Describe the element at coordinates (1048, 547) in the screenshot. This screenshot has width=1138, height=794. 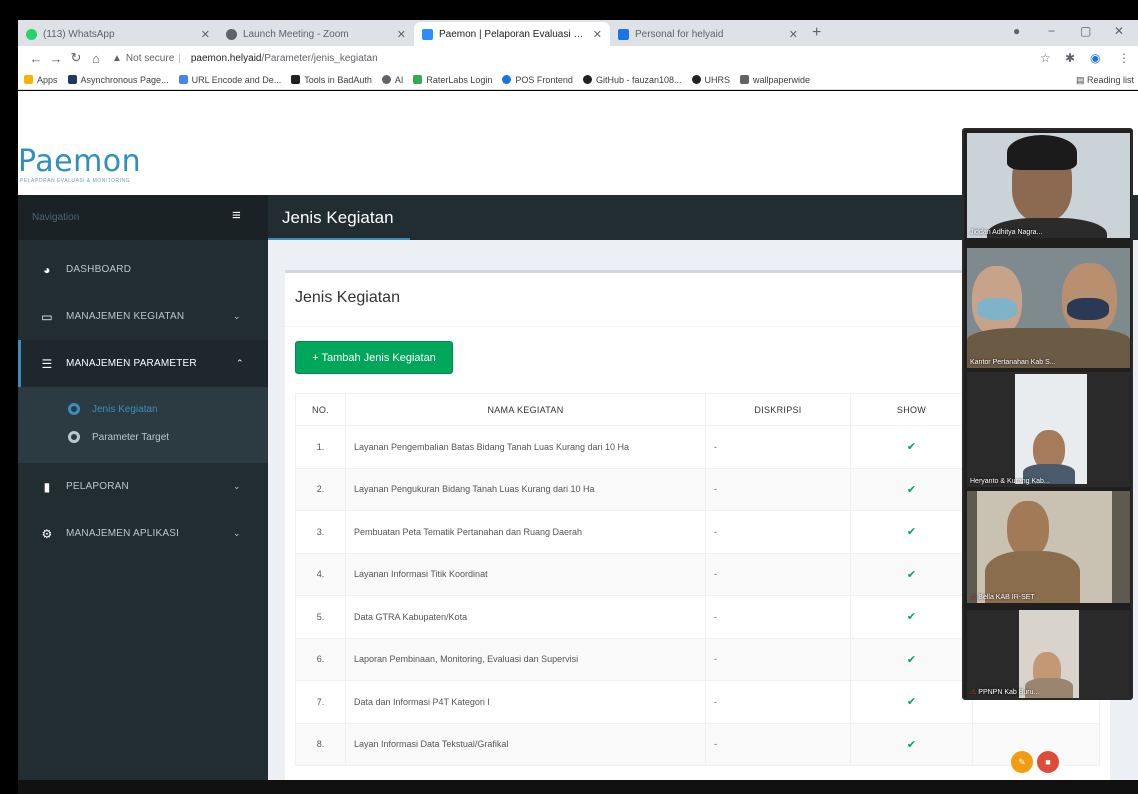
I see `video-tile: ⚠ Bella KAB IR-SET` at that location.